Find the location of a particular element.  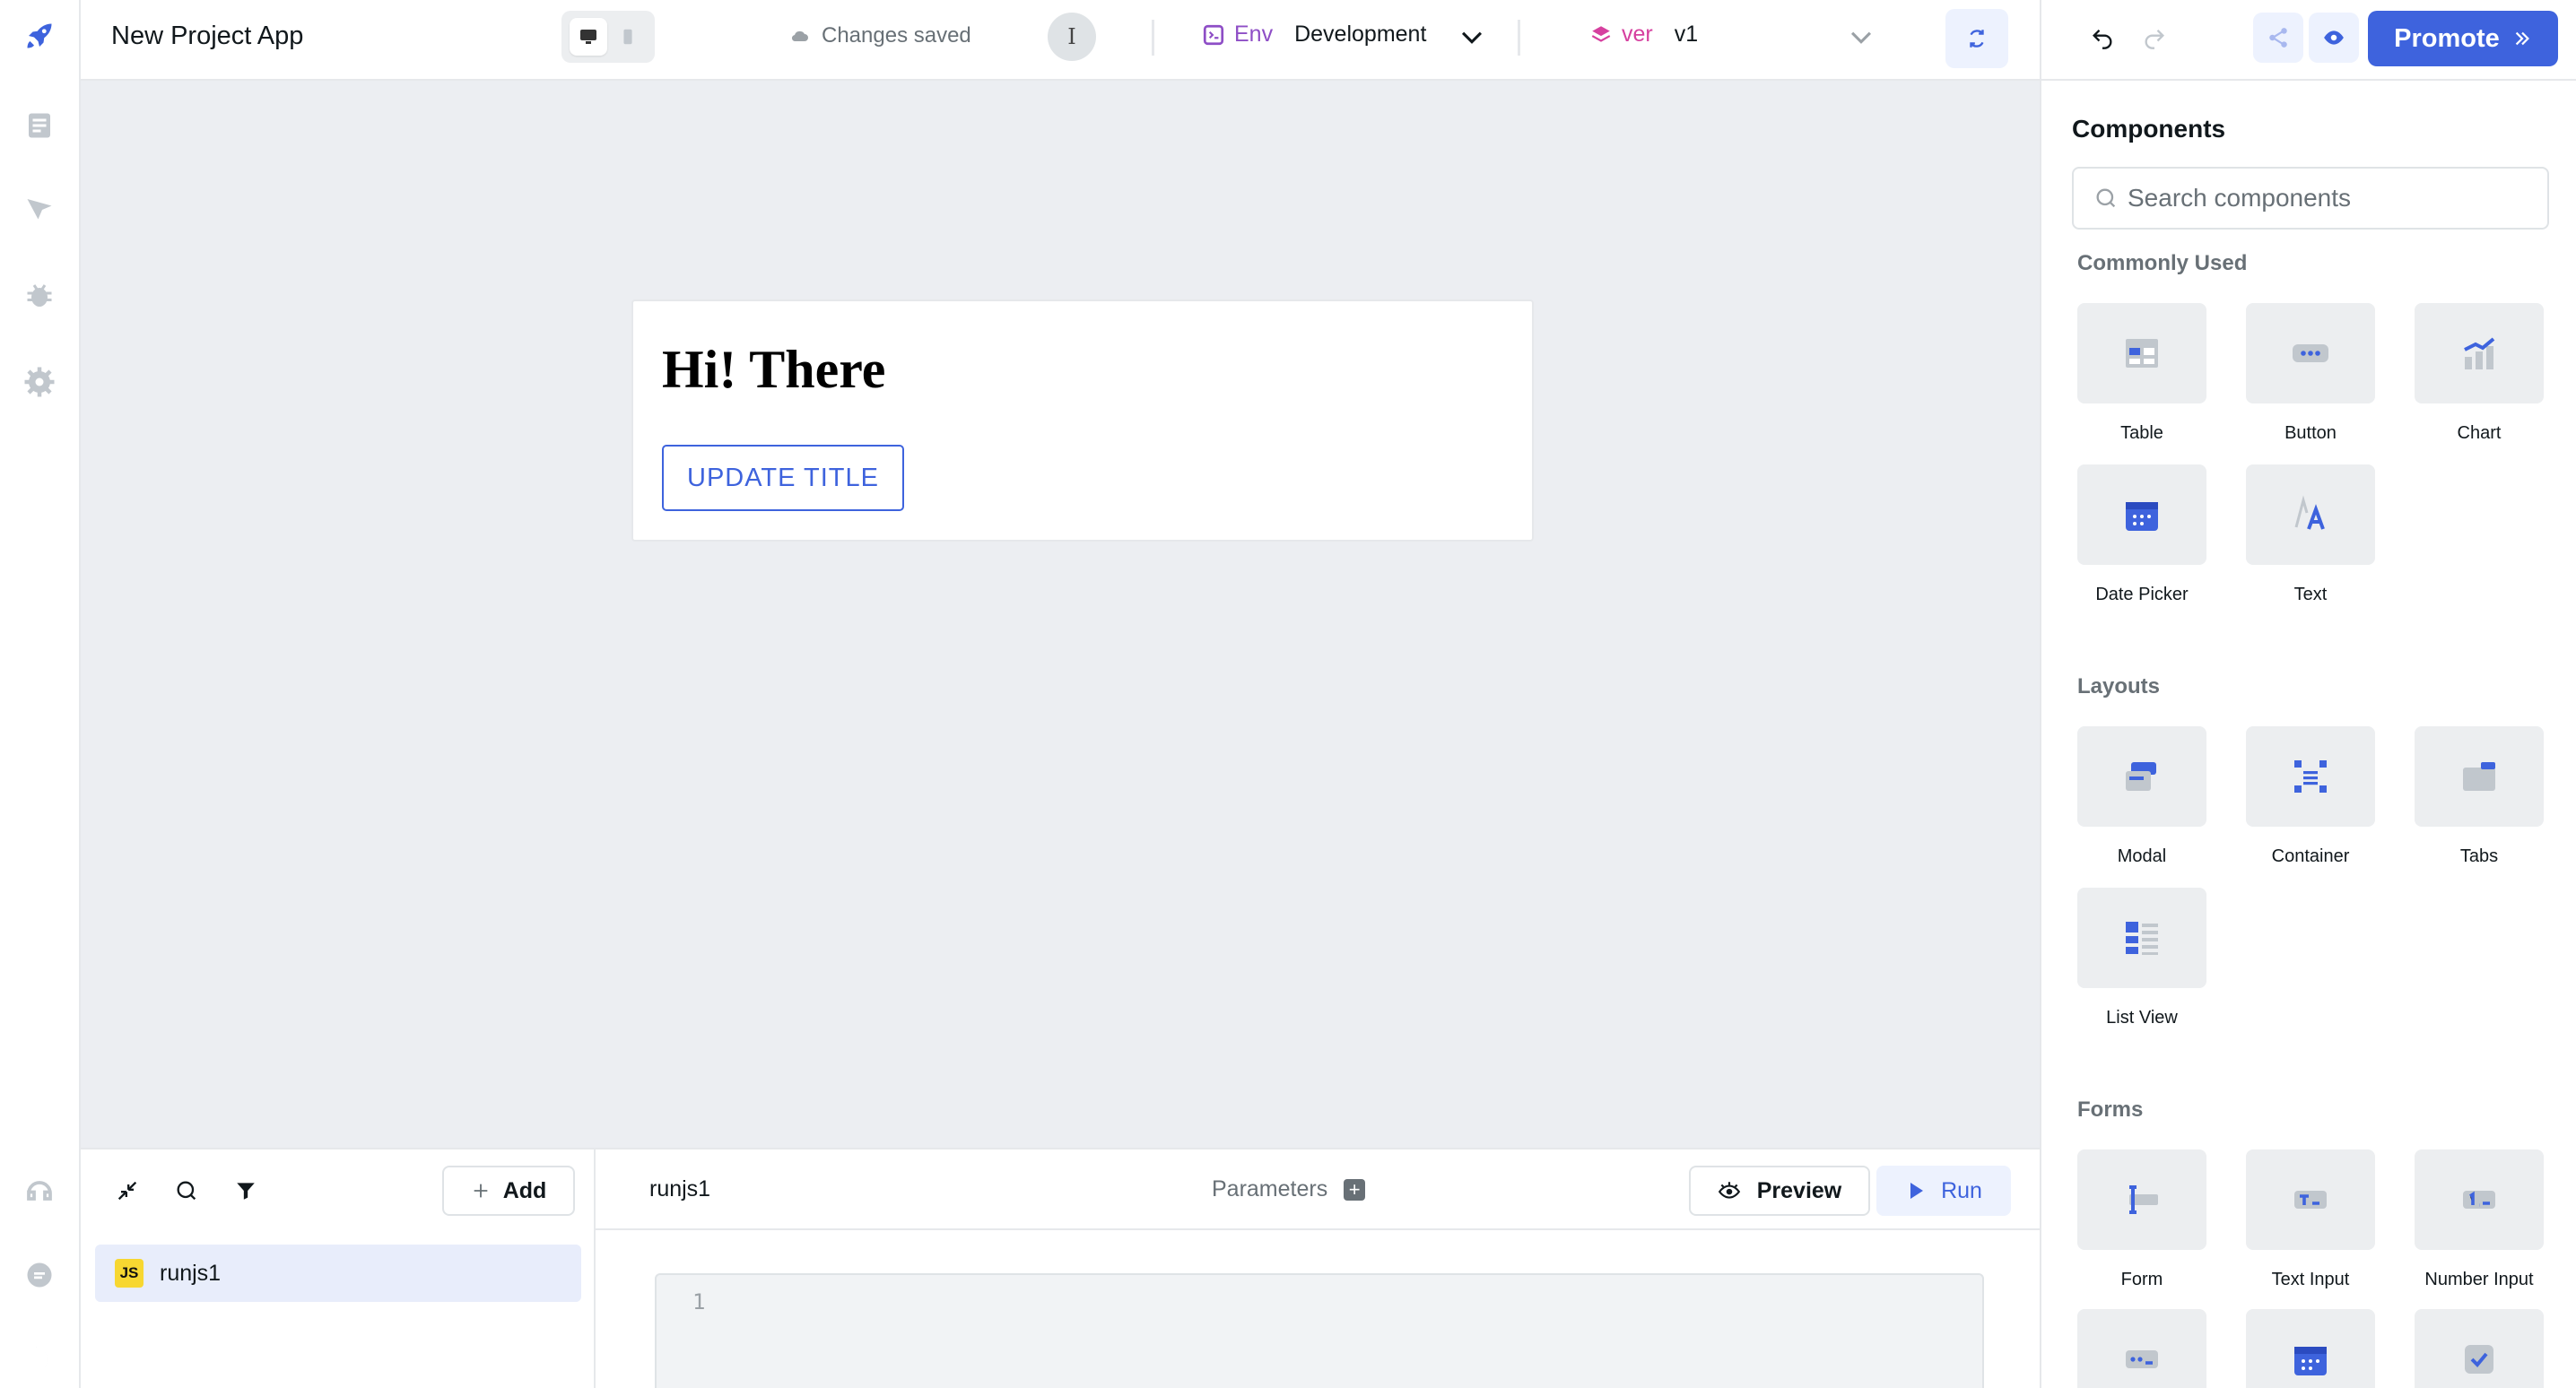

environment-selector: Env Development is located at coordinates (1314, 35).